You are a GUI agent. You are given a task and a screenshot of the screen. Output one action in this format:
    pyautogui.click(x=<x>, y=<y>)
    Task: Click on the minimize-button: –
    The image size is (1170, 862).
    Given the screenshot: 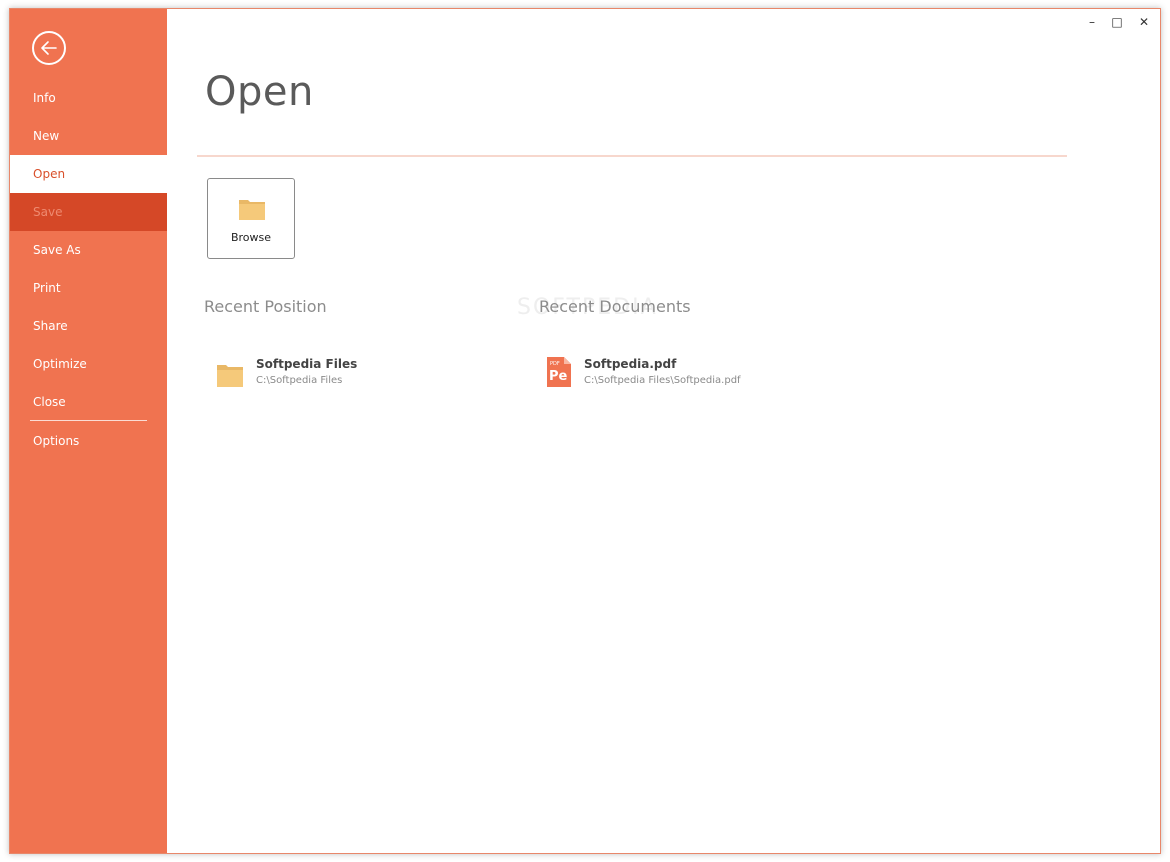 What is the action you would take?
    pyautogui.click(x=1092, y=22)
    